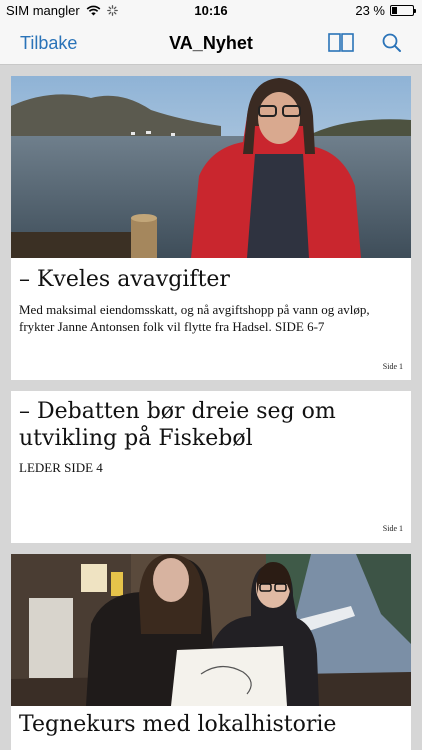  I want to click on article-headline: Tegnekurs med lokalhistorie, so click(178, 724).